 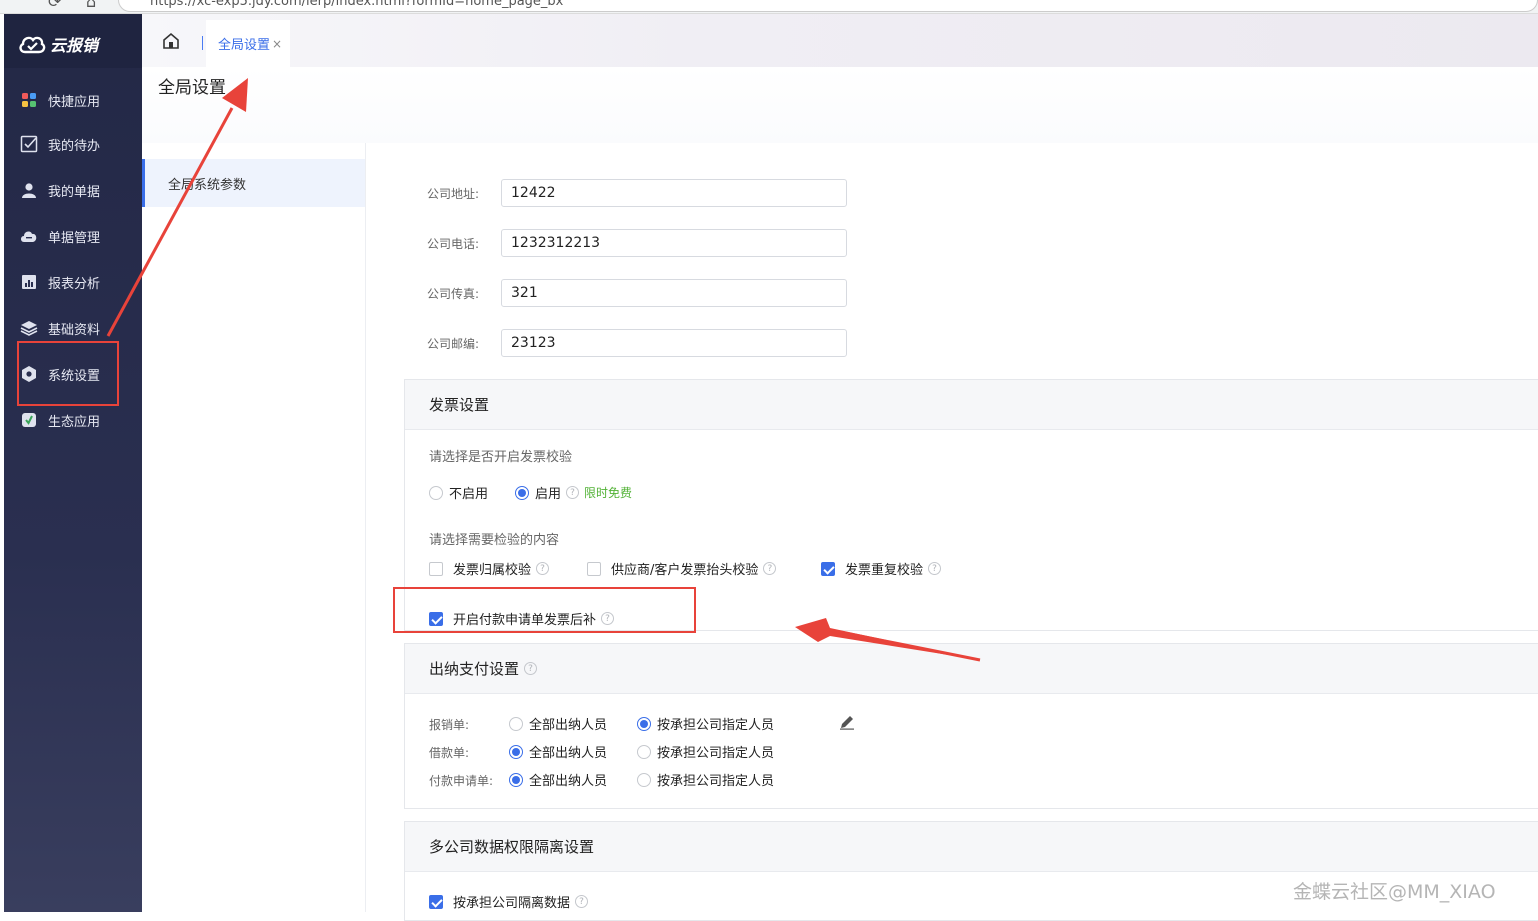 I want to click on cashier-row-expense-all-option: 全部出纳人员, so click(x=558, y=723).